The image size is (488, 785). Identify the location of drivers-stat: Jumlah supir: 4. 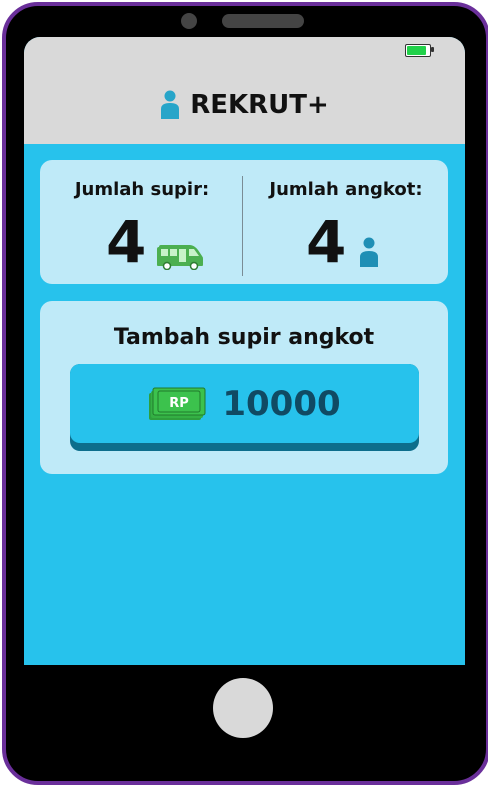
(142, 222).